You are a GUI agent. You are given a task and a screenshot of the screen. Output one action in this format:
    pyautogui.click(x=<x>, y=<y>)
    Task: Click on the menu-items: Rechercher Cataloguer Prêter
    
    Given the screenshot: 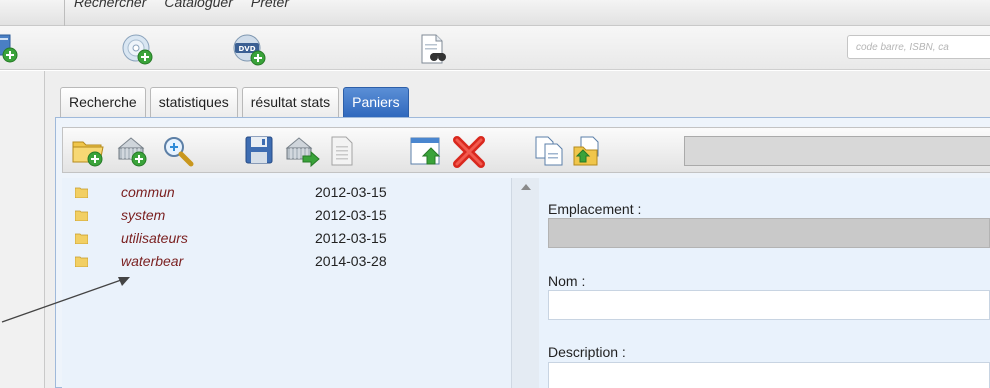 What is the action you would take?
    pyautogui.click(x=181, y=5)
    